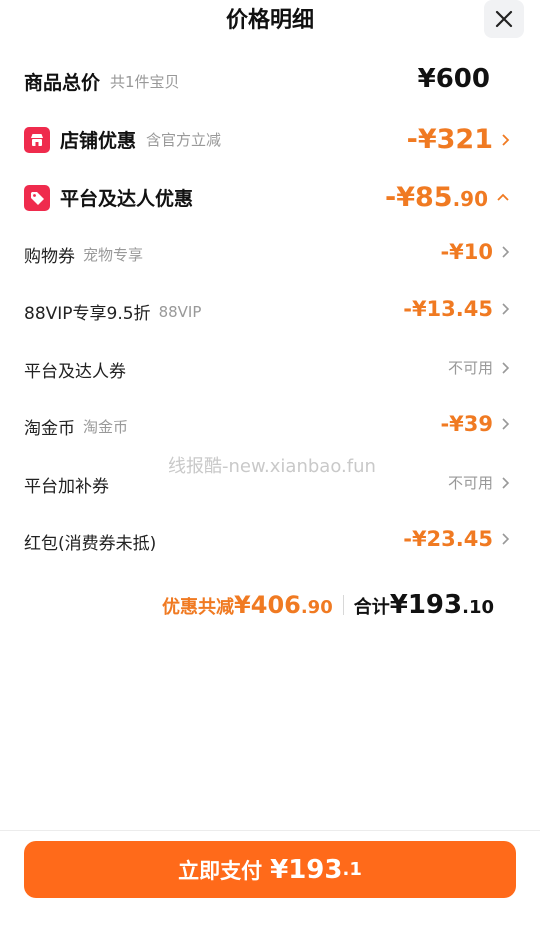 The width and height of the screenshot is (540, 941). What do you see at coordinates (478, 607) in the screenshot?
I see `total-decimal: .10` at bounding box center [478, 607].